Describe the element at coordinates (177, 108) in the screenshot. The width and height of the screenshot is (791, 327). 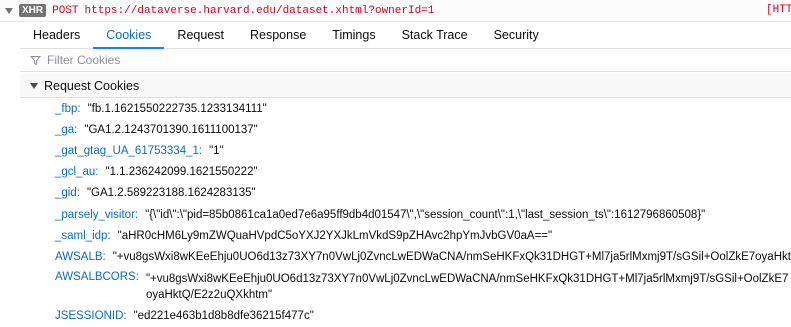
I see `cookie-value: "fb.1.1621550222735.1233134111"` at that location.